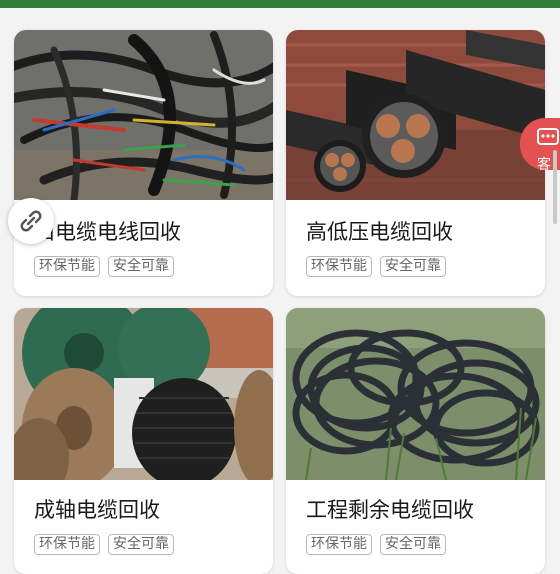 The height and width of the screenshot is (574, 560). Describe the element at coordinates (280, 4) in the screenshot. I see `top-bar` at that location.